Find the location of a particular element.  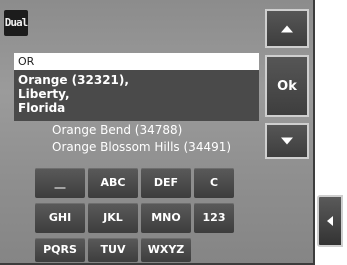

ok-button: Ok is located at coordinates (287, 86).